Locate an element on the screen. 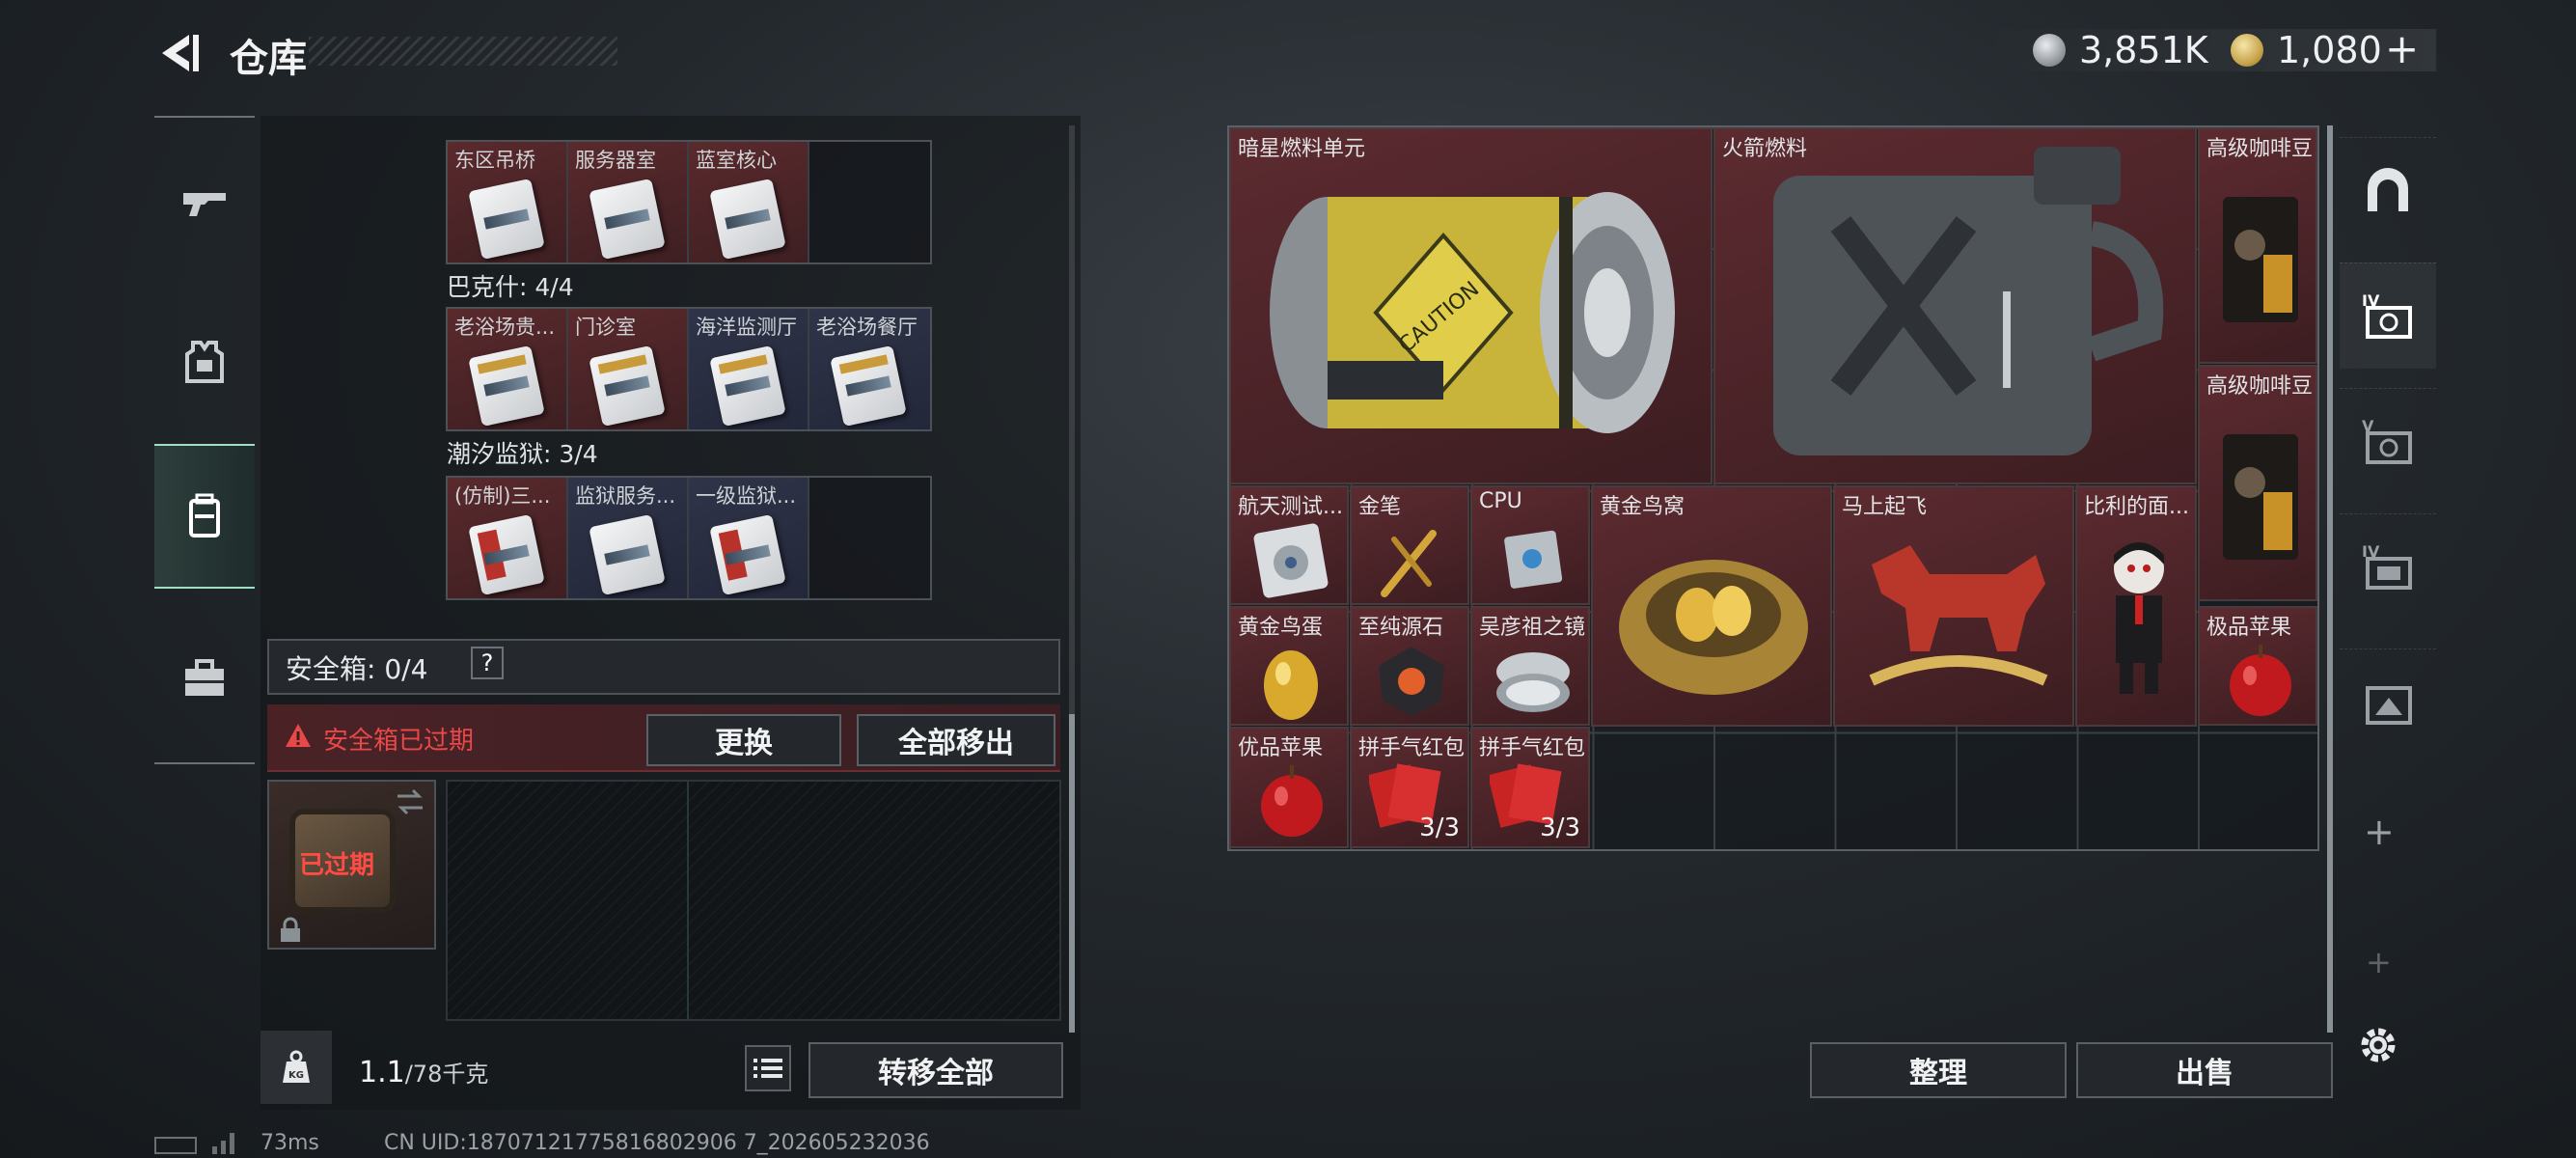 The height and width of the screenshot is (1158, 2576). golden-egg-icon is located at coordinates (1291, 685).